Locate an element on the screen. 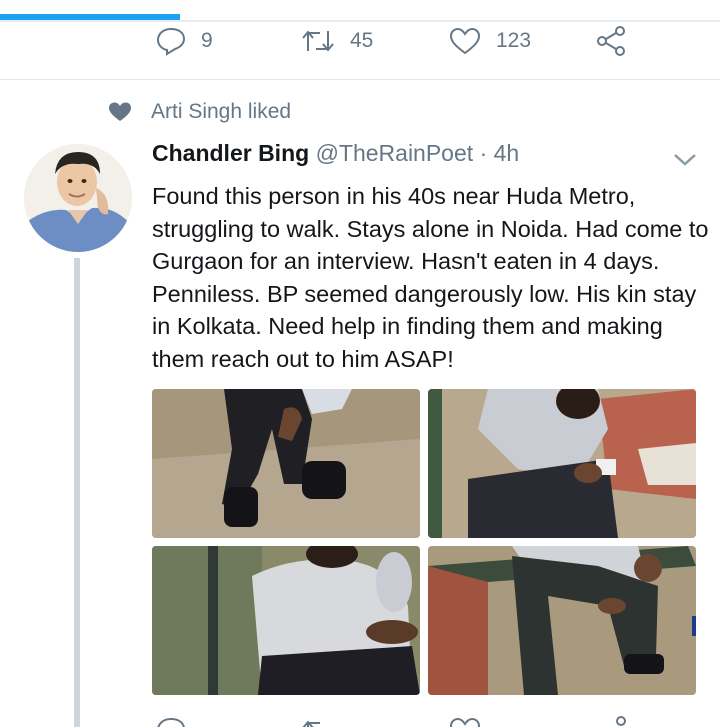  author-name: Chandler Bing is located at coordinates (230, 153).